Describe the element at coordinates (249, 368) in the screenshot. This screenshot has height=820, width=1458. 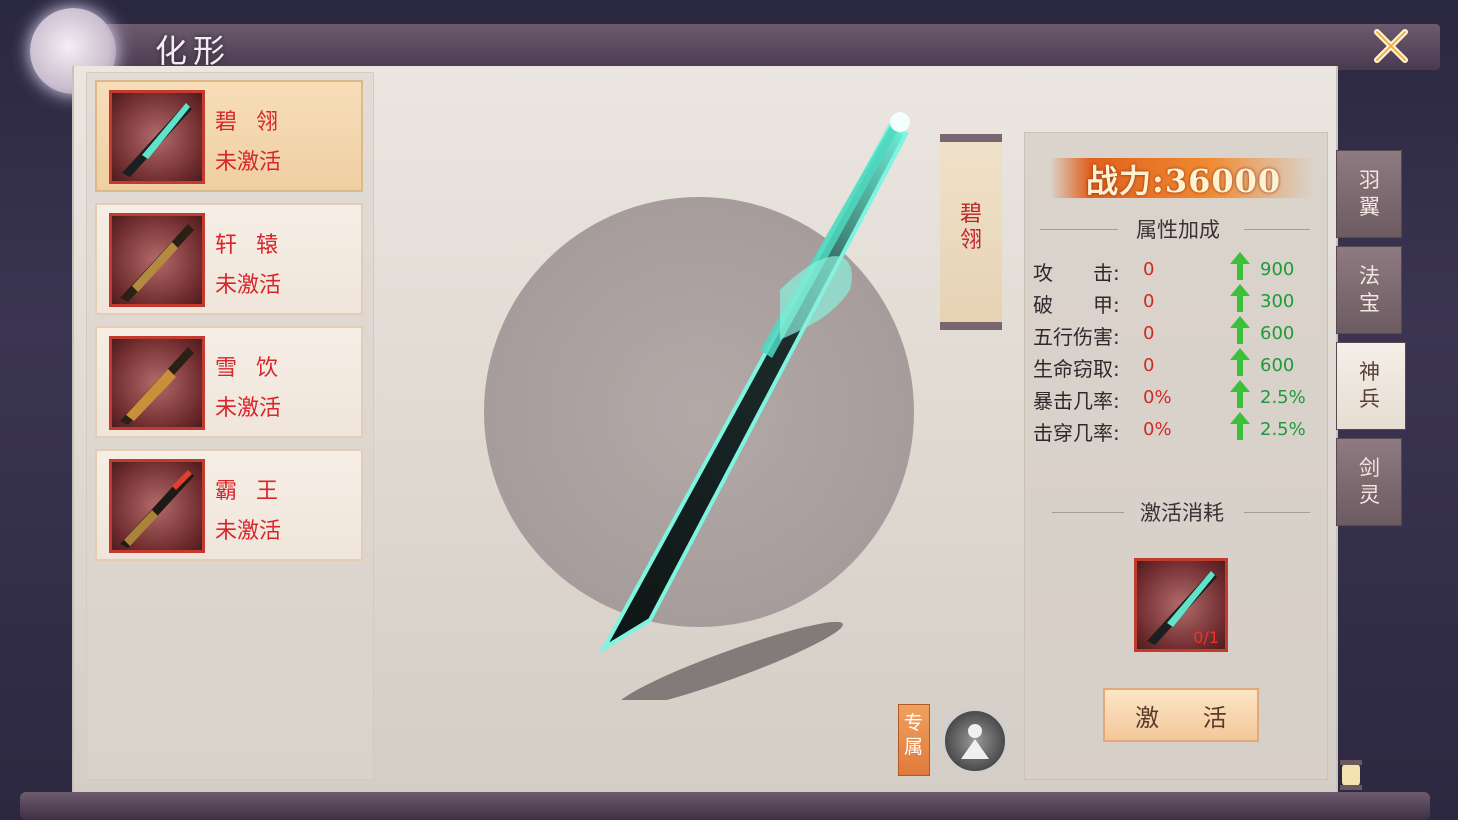
I see `weapon-name: 雪 饮` at that location.